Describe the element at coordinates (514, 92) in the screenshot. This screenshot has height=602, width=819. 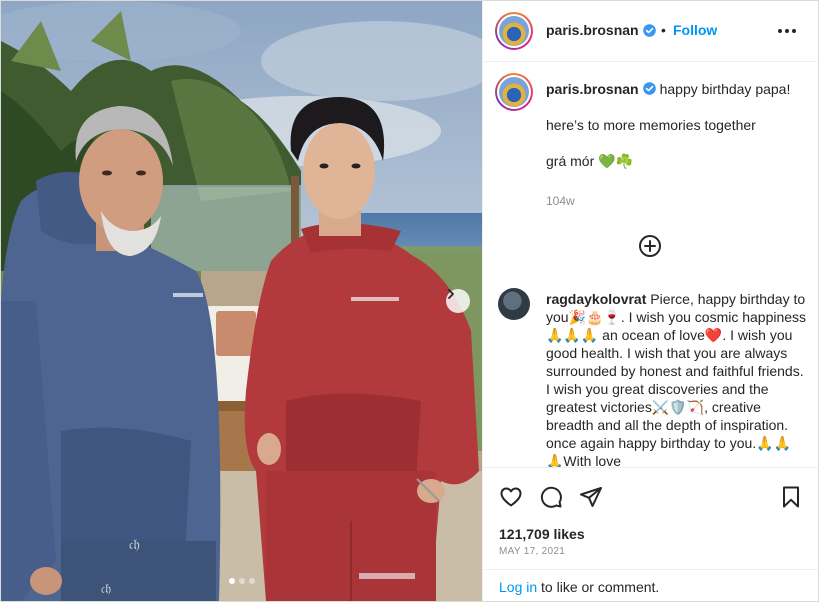
I see `caption-author-avatar` at that location.